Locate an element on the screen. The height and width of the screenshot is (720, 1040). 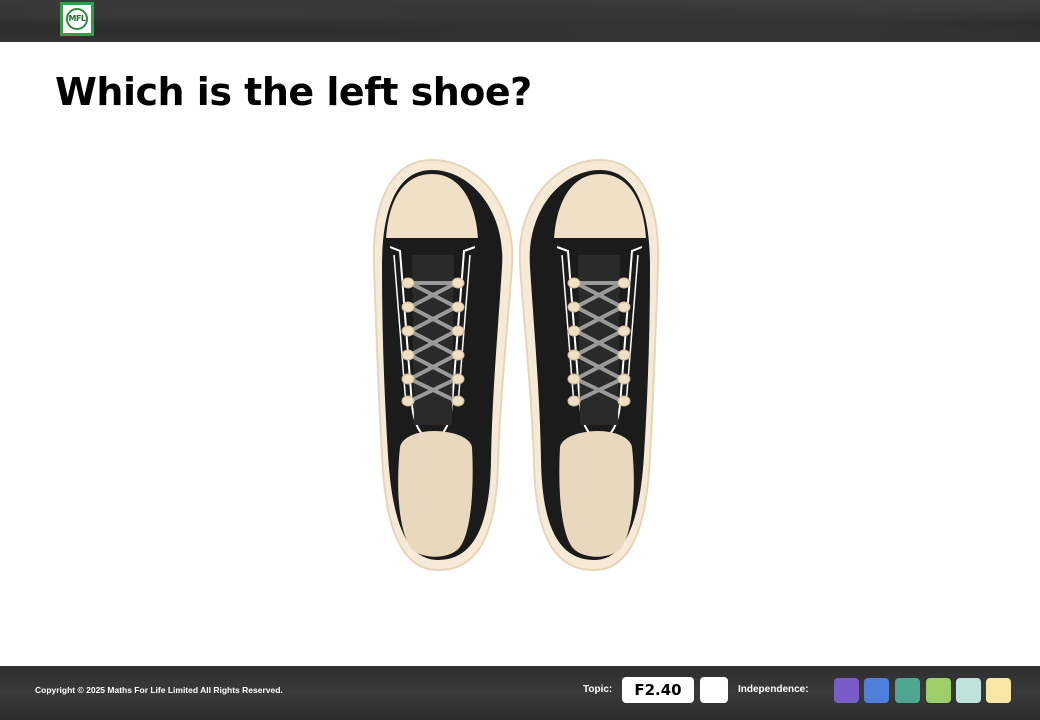
topic-label: Topic: is located at coordinates (598, 689).